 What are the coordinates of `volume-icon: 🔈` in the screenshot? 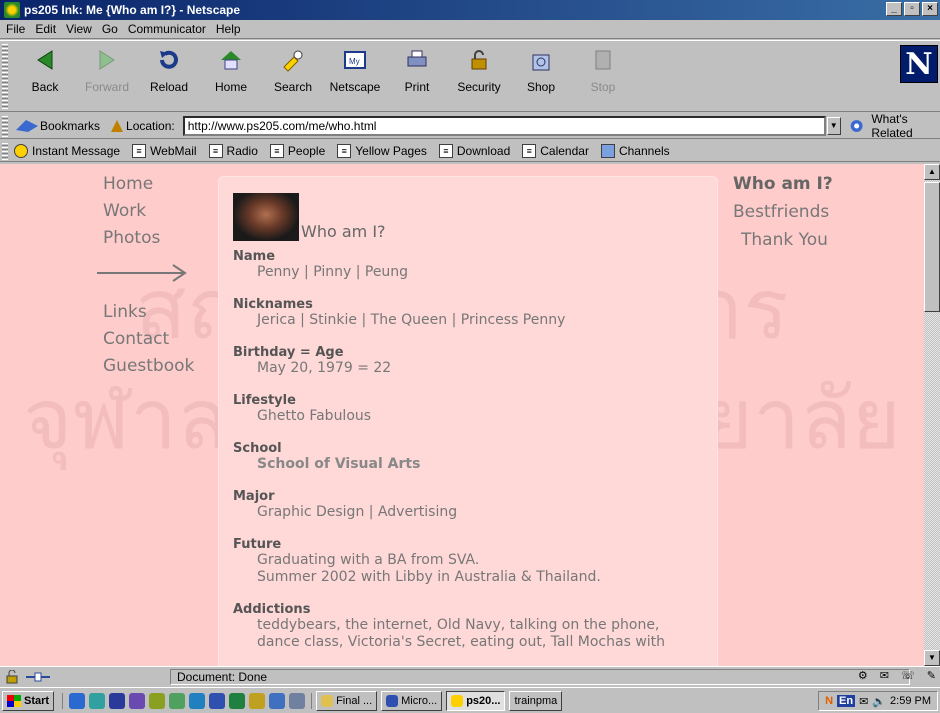 It's located at (879, 701).